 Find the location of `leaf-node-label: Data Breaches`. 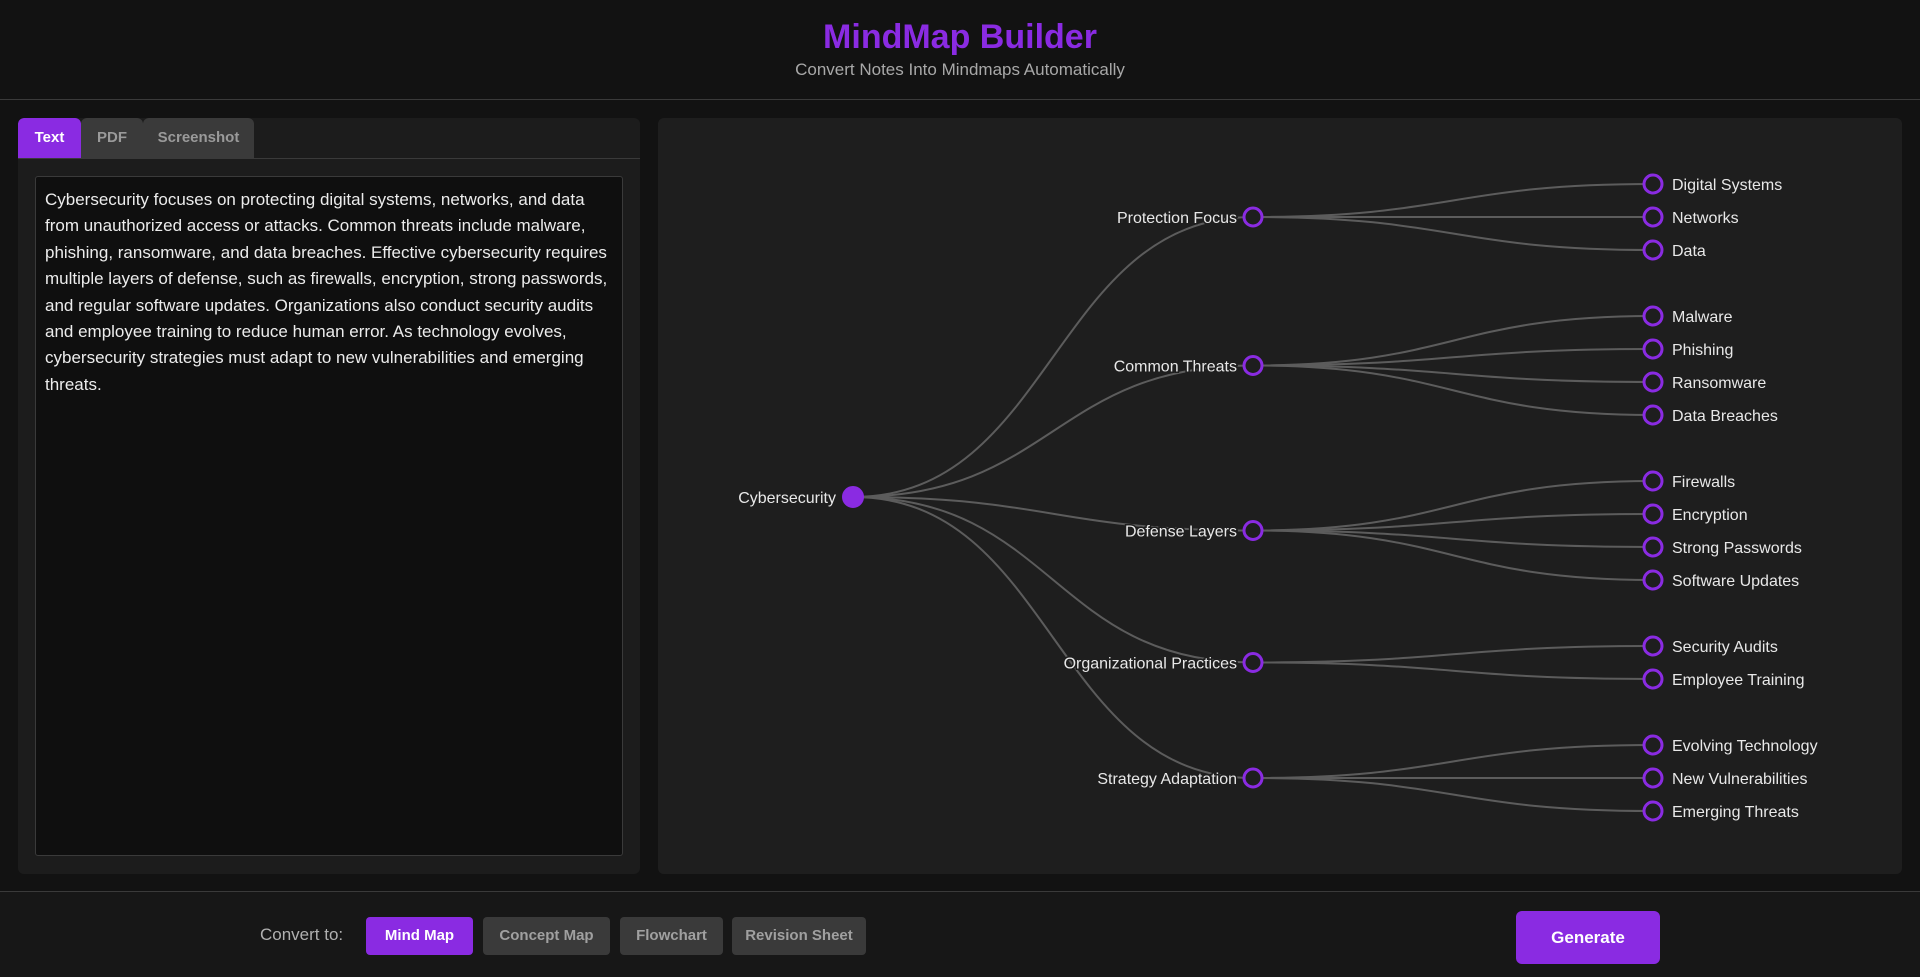

leaf-node-label: Data Breaches is located at coordinates (1725, 416).